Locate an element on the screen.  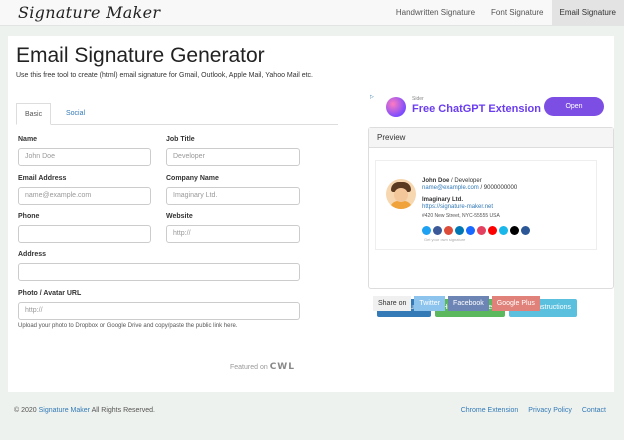
nav-email-signature: Email Signature is located at coordinates (587, 13).